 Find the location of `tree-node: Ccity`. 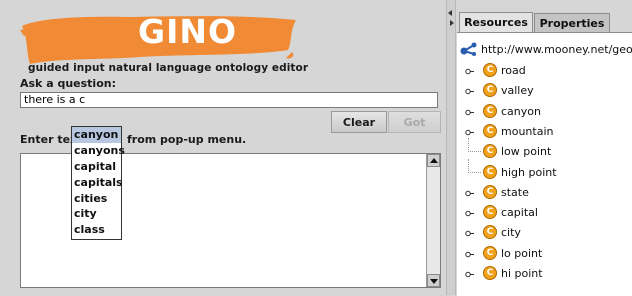

tree-node: Ccity is located at coordinates (544, 234).